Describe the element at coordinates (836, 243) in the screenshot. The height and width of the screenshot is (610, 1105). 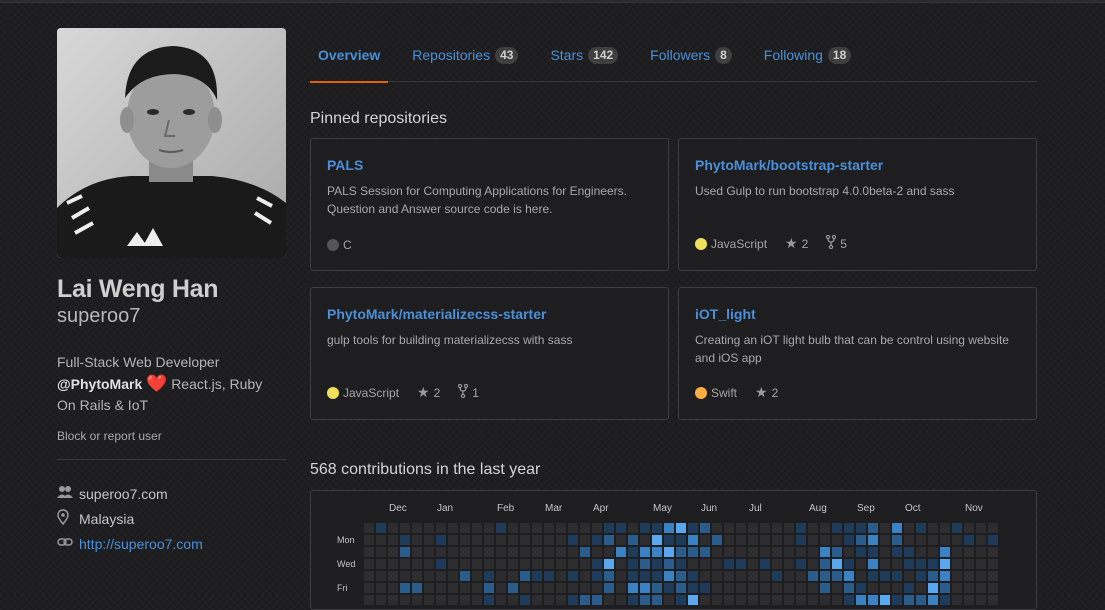
I see `repo-forks: 5` at that location.